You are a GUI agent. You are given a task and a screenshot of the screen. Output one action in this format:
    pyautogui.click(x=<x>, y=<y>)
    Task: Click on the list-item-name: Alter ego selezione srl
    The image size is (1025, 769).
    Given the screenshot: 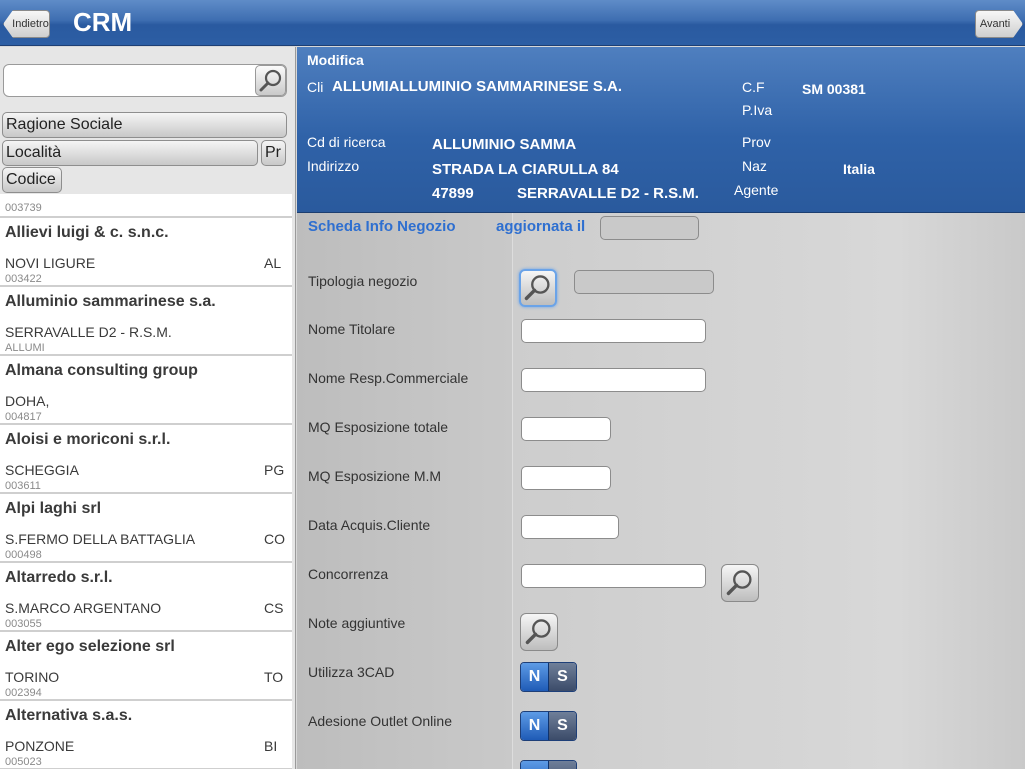 What is the action you would take?
    pyautogui.click(x=90, y=646)
    